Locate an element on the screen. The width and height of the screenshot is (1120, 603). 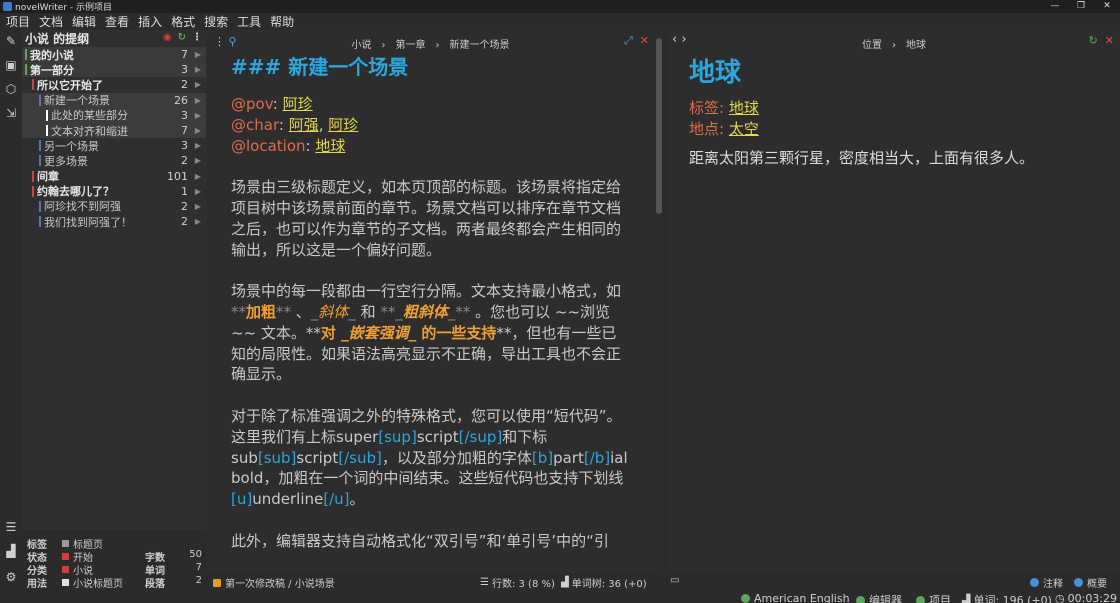
text-run: ，以及部分加粗的字体 is located at coordinates (456, 457).